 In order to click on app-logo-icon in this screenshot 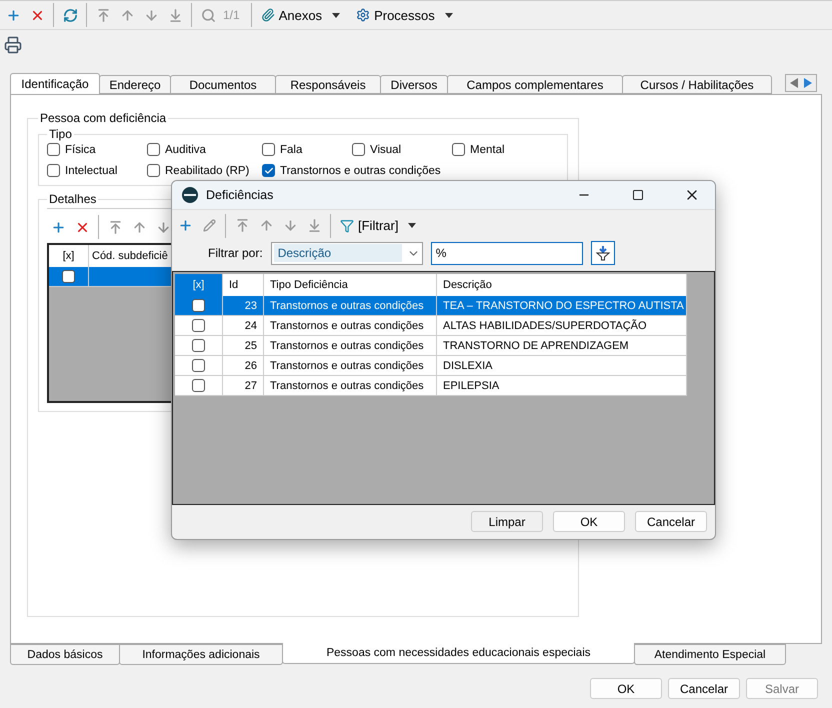, I will do `click(190, 195)`.